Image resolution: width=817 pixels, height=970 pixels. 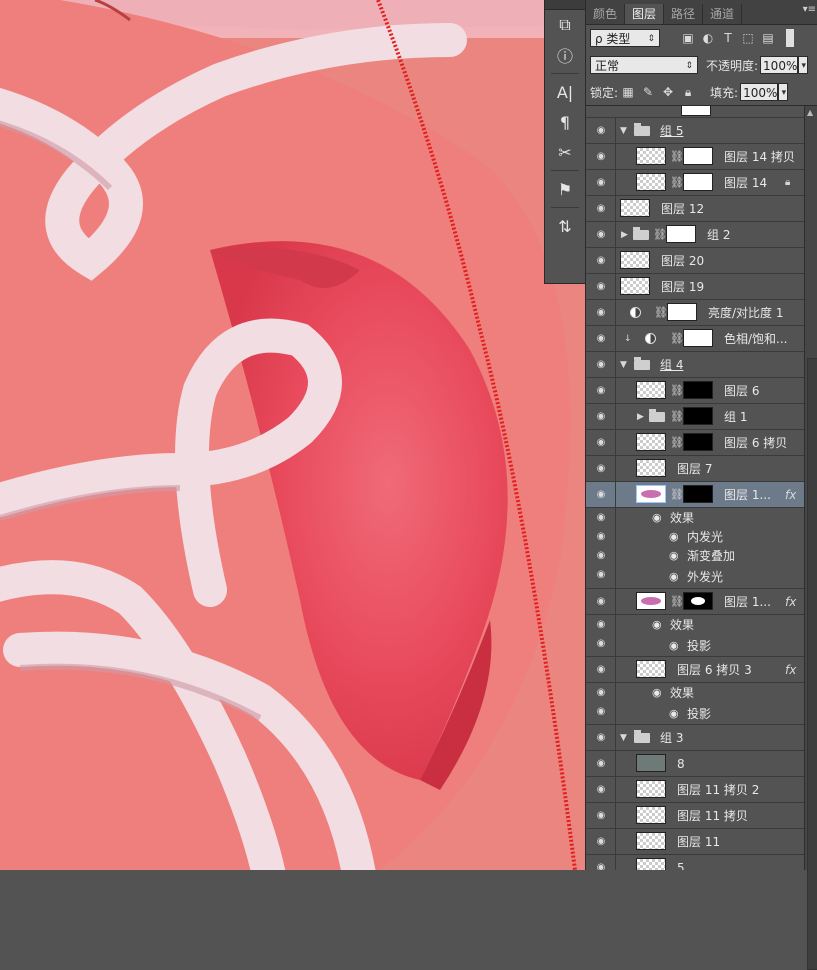 I want to click on layer-row-group: ◉ ▼ 组 3, so click(x=695, y=738).